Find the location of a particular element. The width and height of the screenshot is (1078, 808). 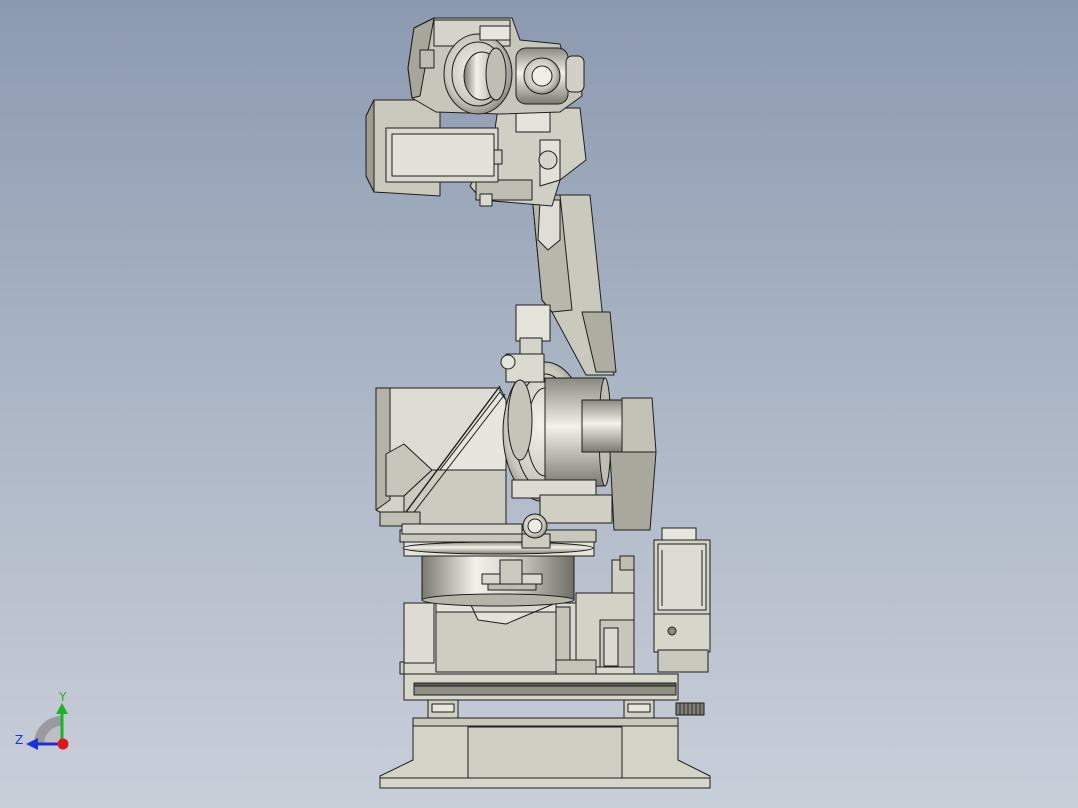

y-axis-arrow-icon is located at coordinates (62, 708).